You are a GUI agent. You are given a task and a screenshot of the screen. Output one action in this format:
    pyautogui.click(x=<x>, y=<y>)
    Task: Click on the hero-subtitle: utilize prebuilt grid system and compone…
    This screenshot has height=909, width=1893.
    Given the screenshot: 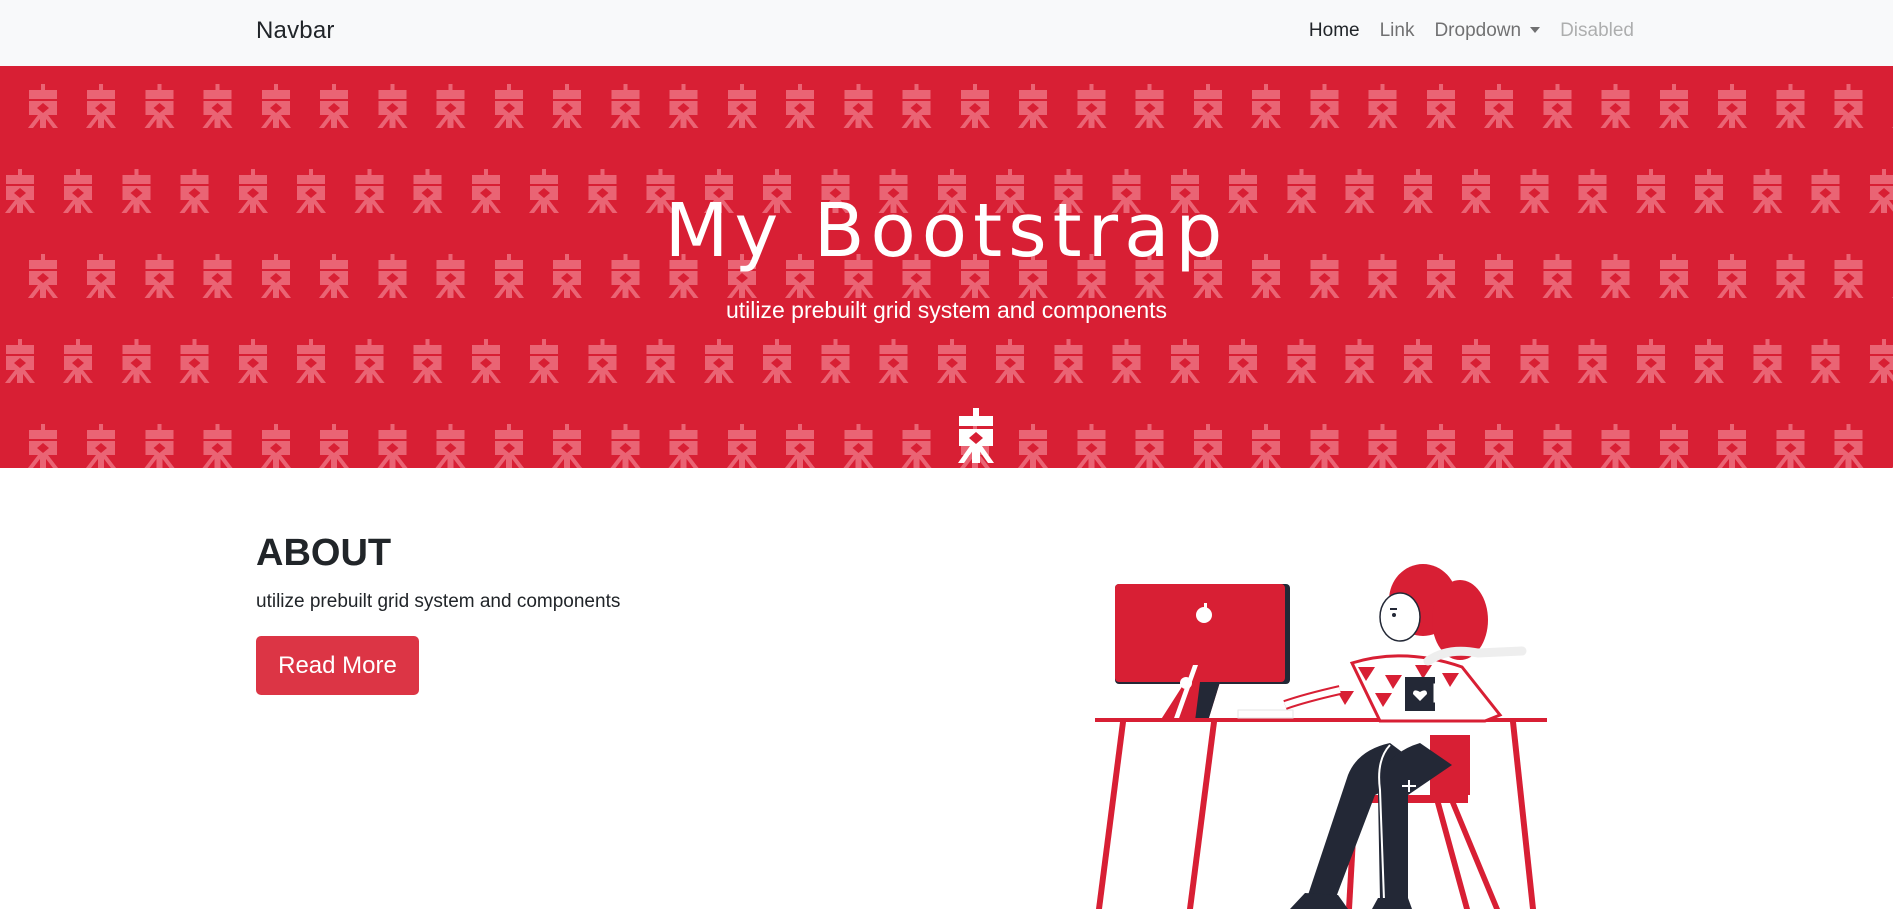 What is the action you would take?
    pyautogui.click(x=946, y=310)
    